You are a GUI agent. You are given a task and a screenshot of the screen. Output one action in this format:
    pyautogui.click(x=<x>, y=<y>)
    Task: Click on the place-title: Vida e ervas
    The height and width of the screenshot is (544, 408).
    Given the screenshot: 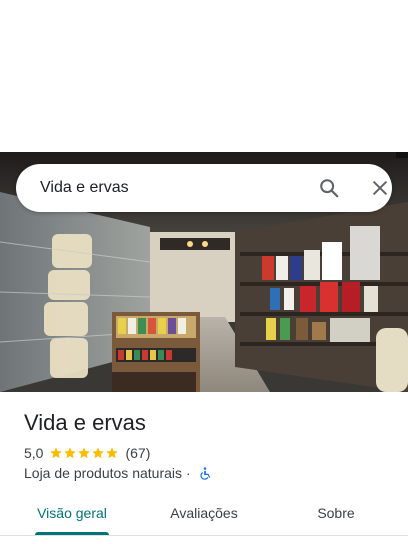 What is the action you would take?
    pyautogui.click(x=85, y=422)
    